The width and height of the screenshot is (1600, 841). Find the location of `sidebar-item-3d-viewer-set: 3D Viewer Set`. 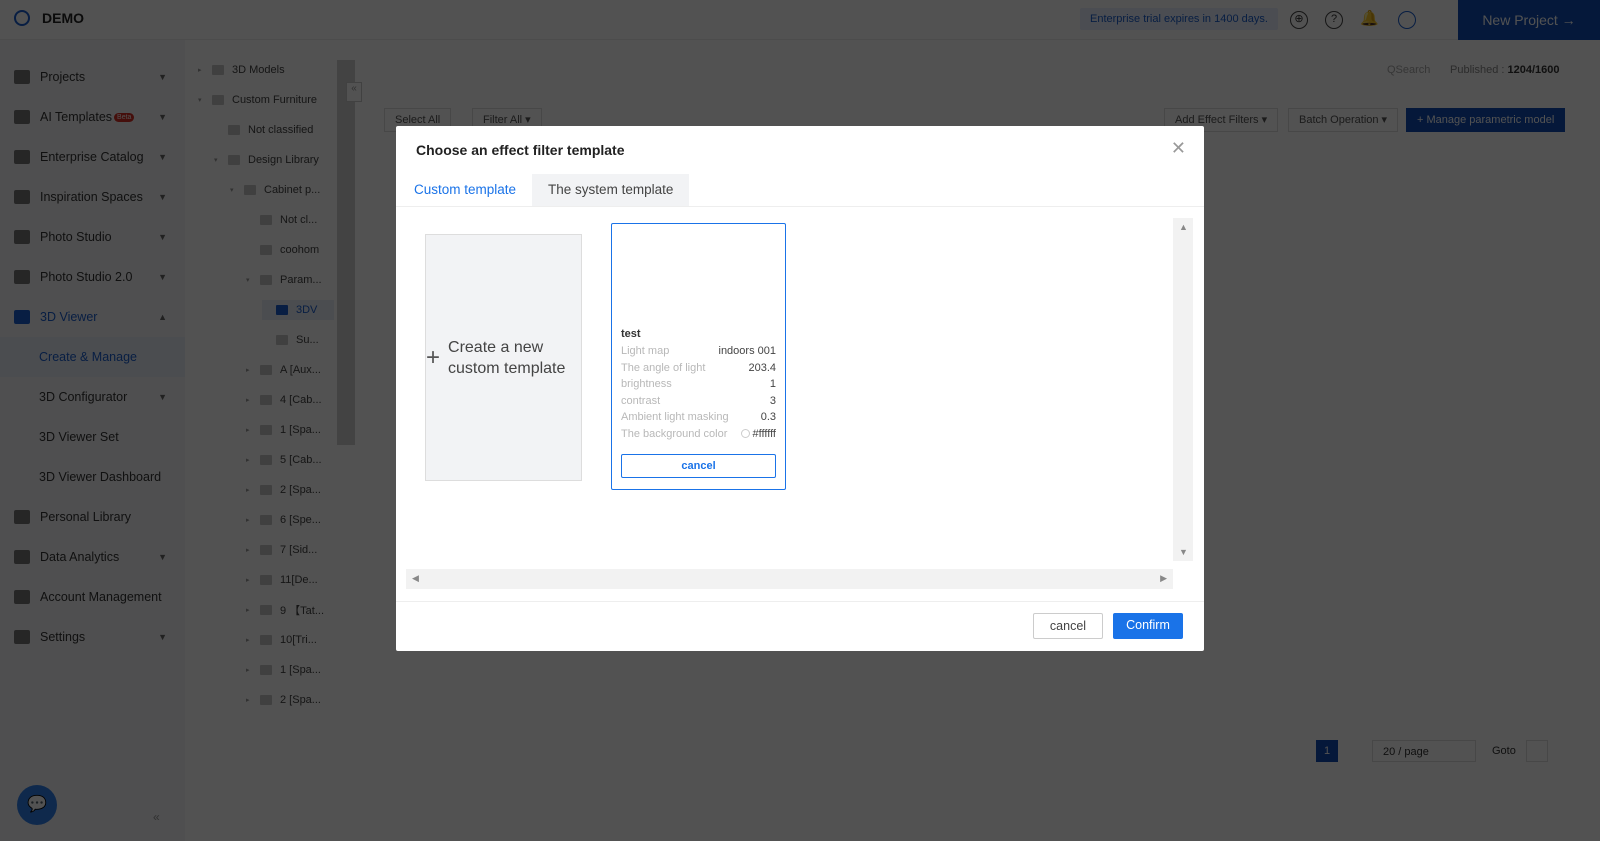

sidebar-item-3d-viewer-set: 3D Viewer Set is located at coordinates (92, 437).